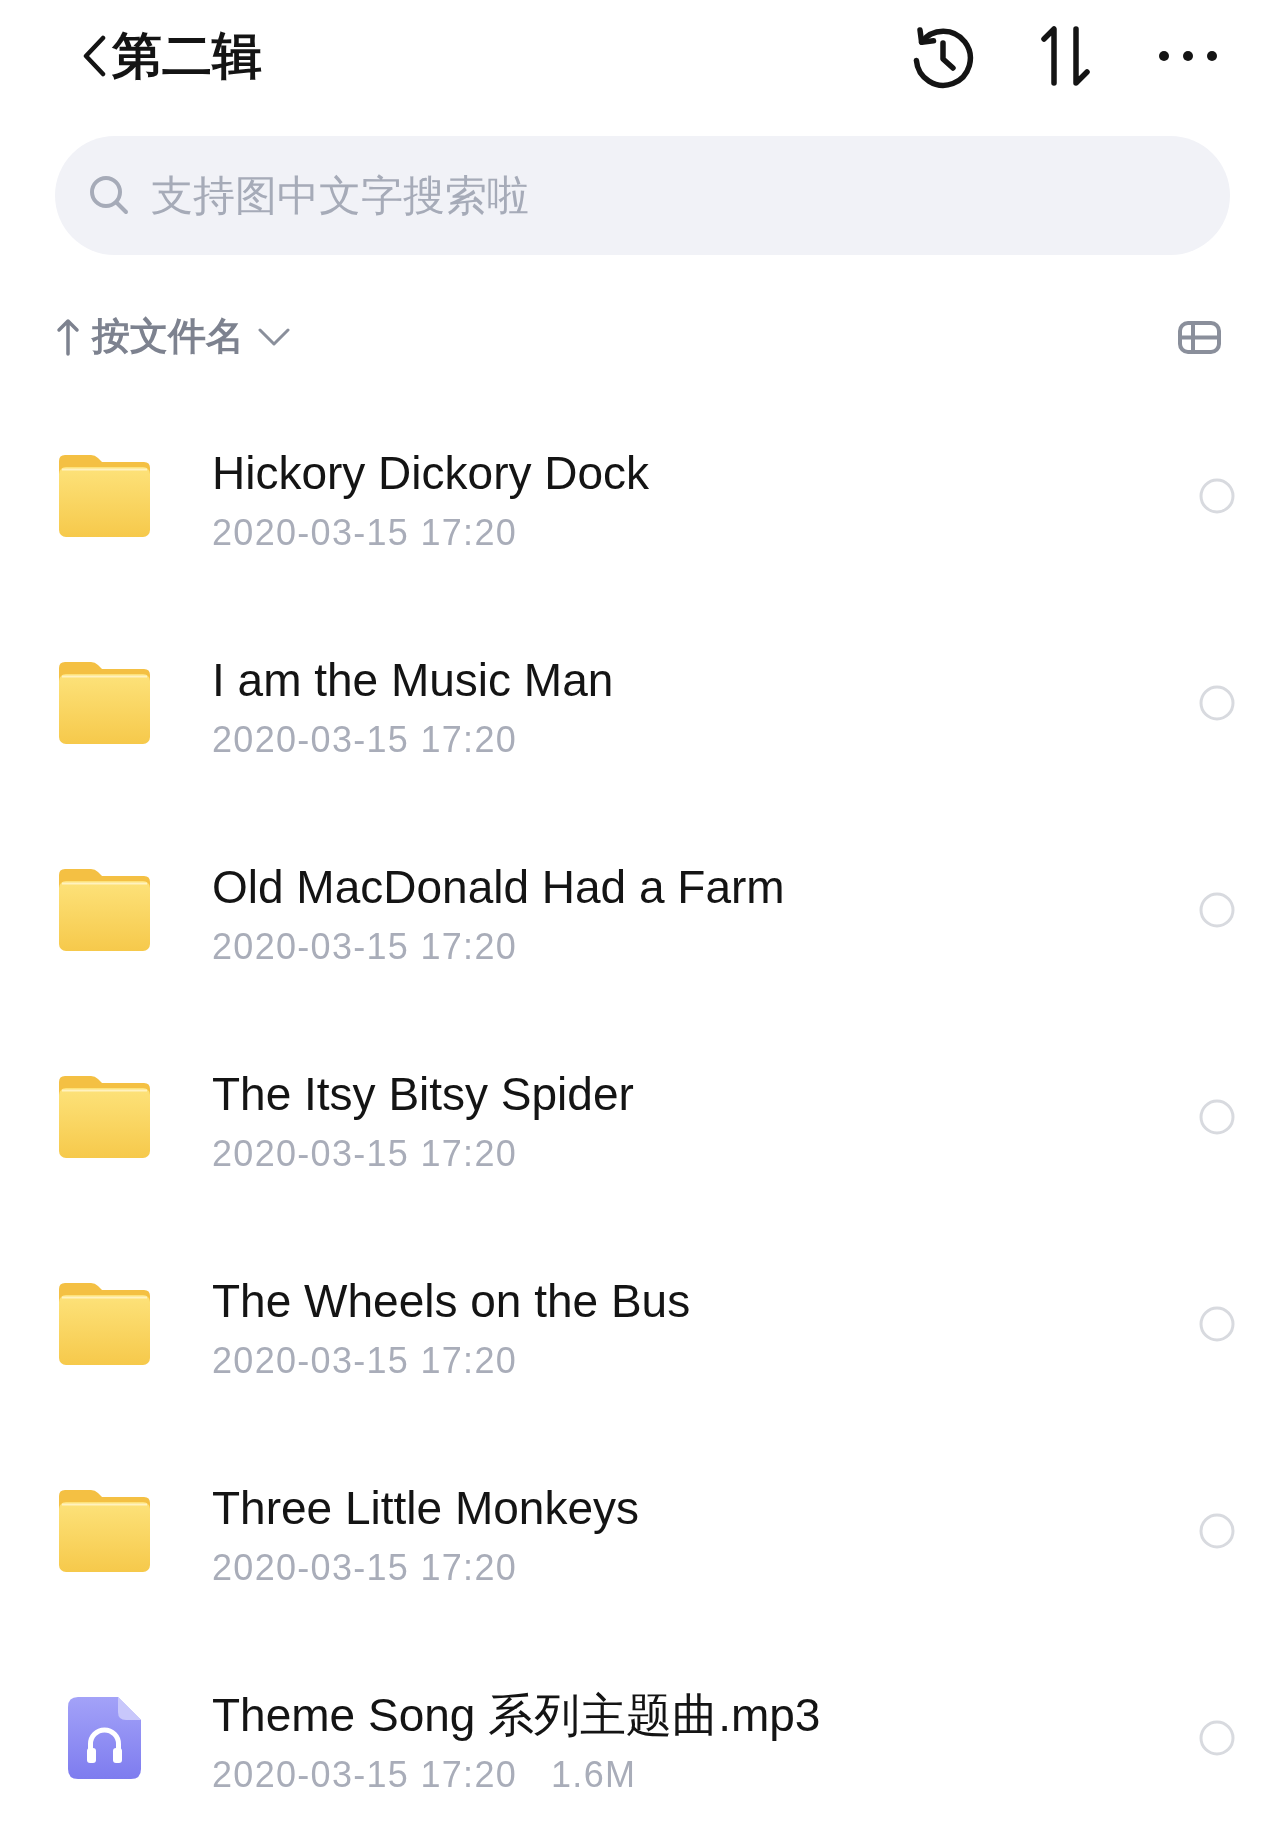 The height and width of the screenshot is (1844, 1283). Describe the element at coordinates (1199, 337) in the screenshot. I see `view-toggle-icon` at that location.